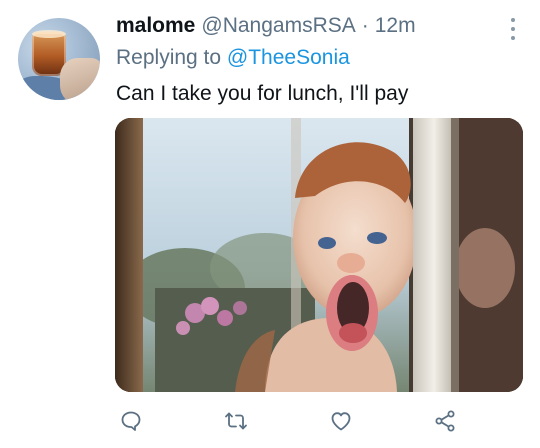 Image resolution: width=540 pixels, height=448 pixels. I want to click on replying-prefix: Replying to, so click(169, 57).